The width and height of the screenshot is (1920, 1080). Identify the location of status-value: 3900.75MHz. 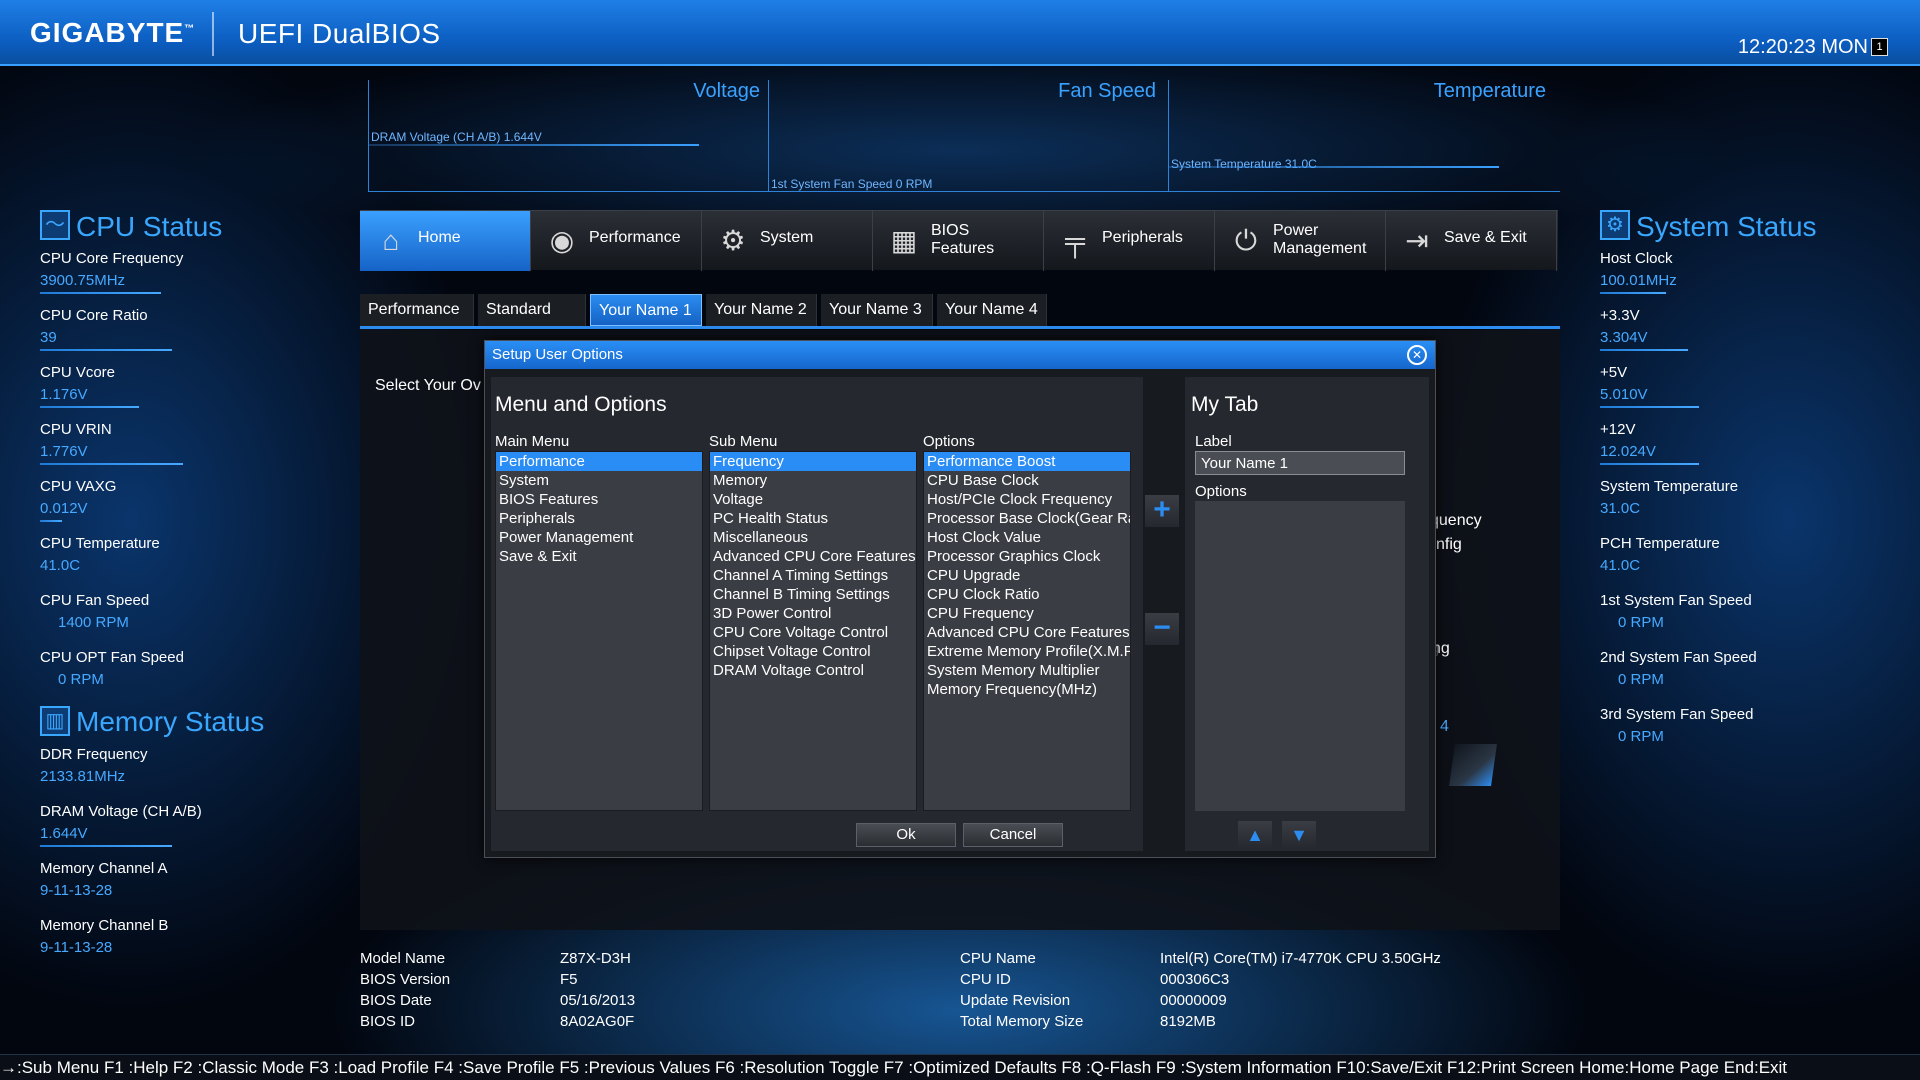
(83, 280).